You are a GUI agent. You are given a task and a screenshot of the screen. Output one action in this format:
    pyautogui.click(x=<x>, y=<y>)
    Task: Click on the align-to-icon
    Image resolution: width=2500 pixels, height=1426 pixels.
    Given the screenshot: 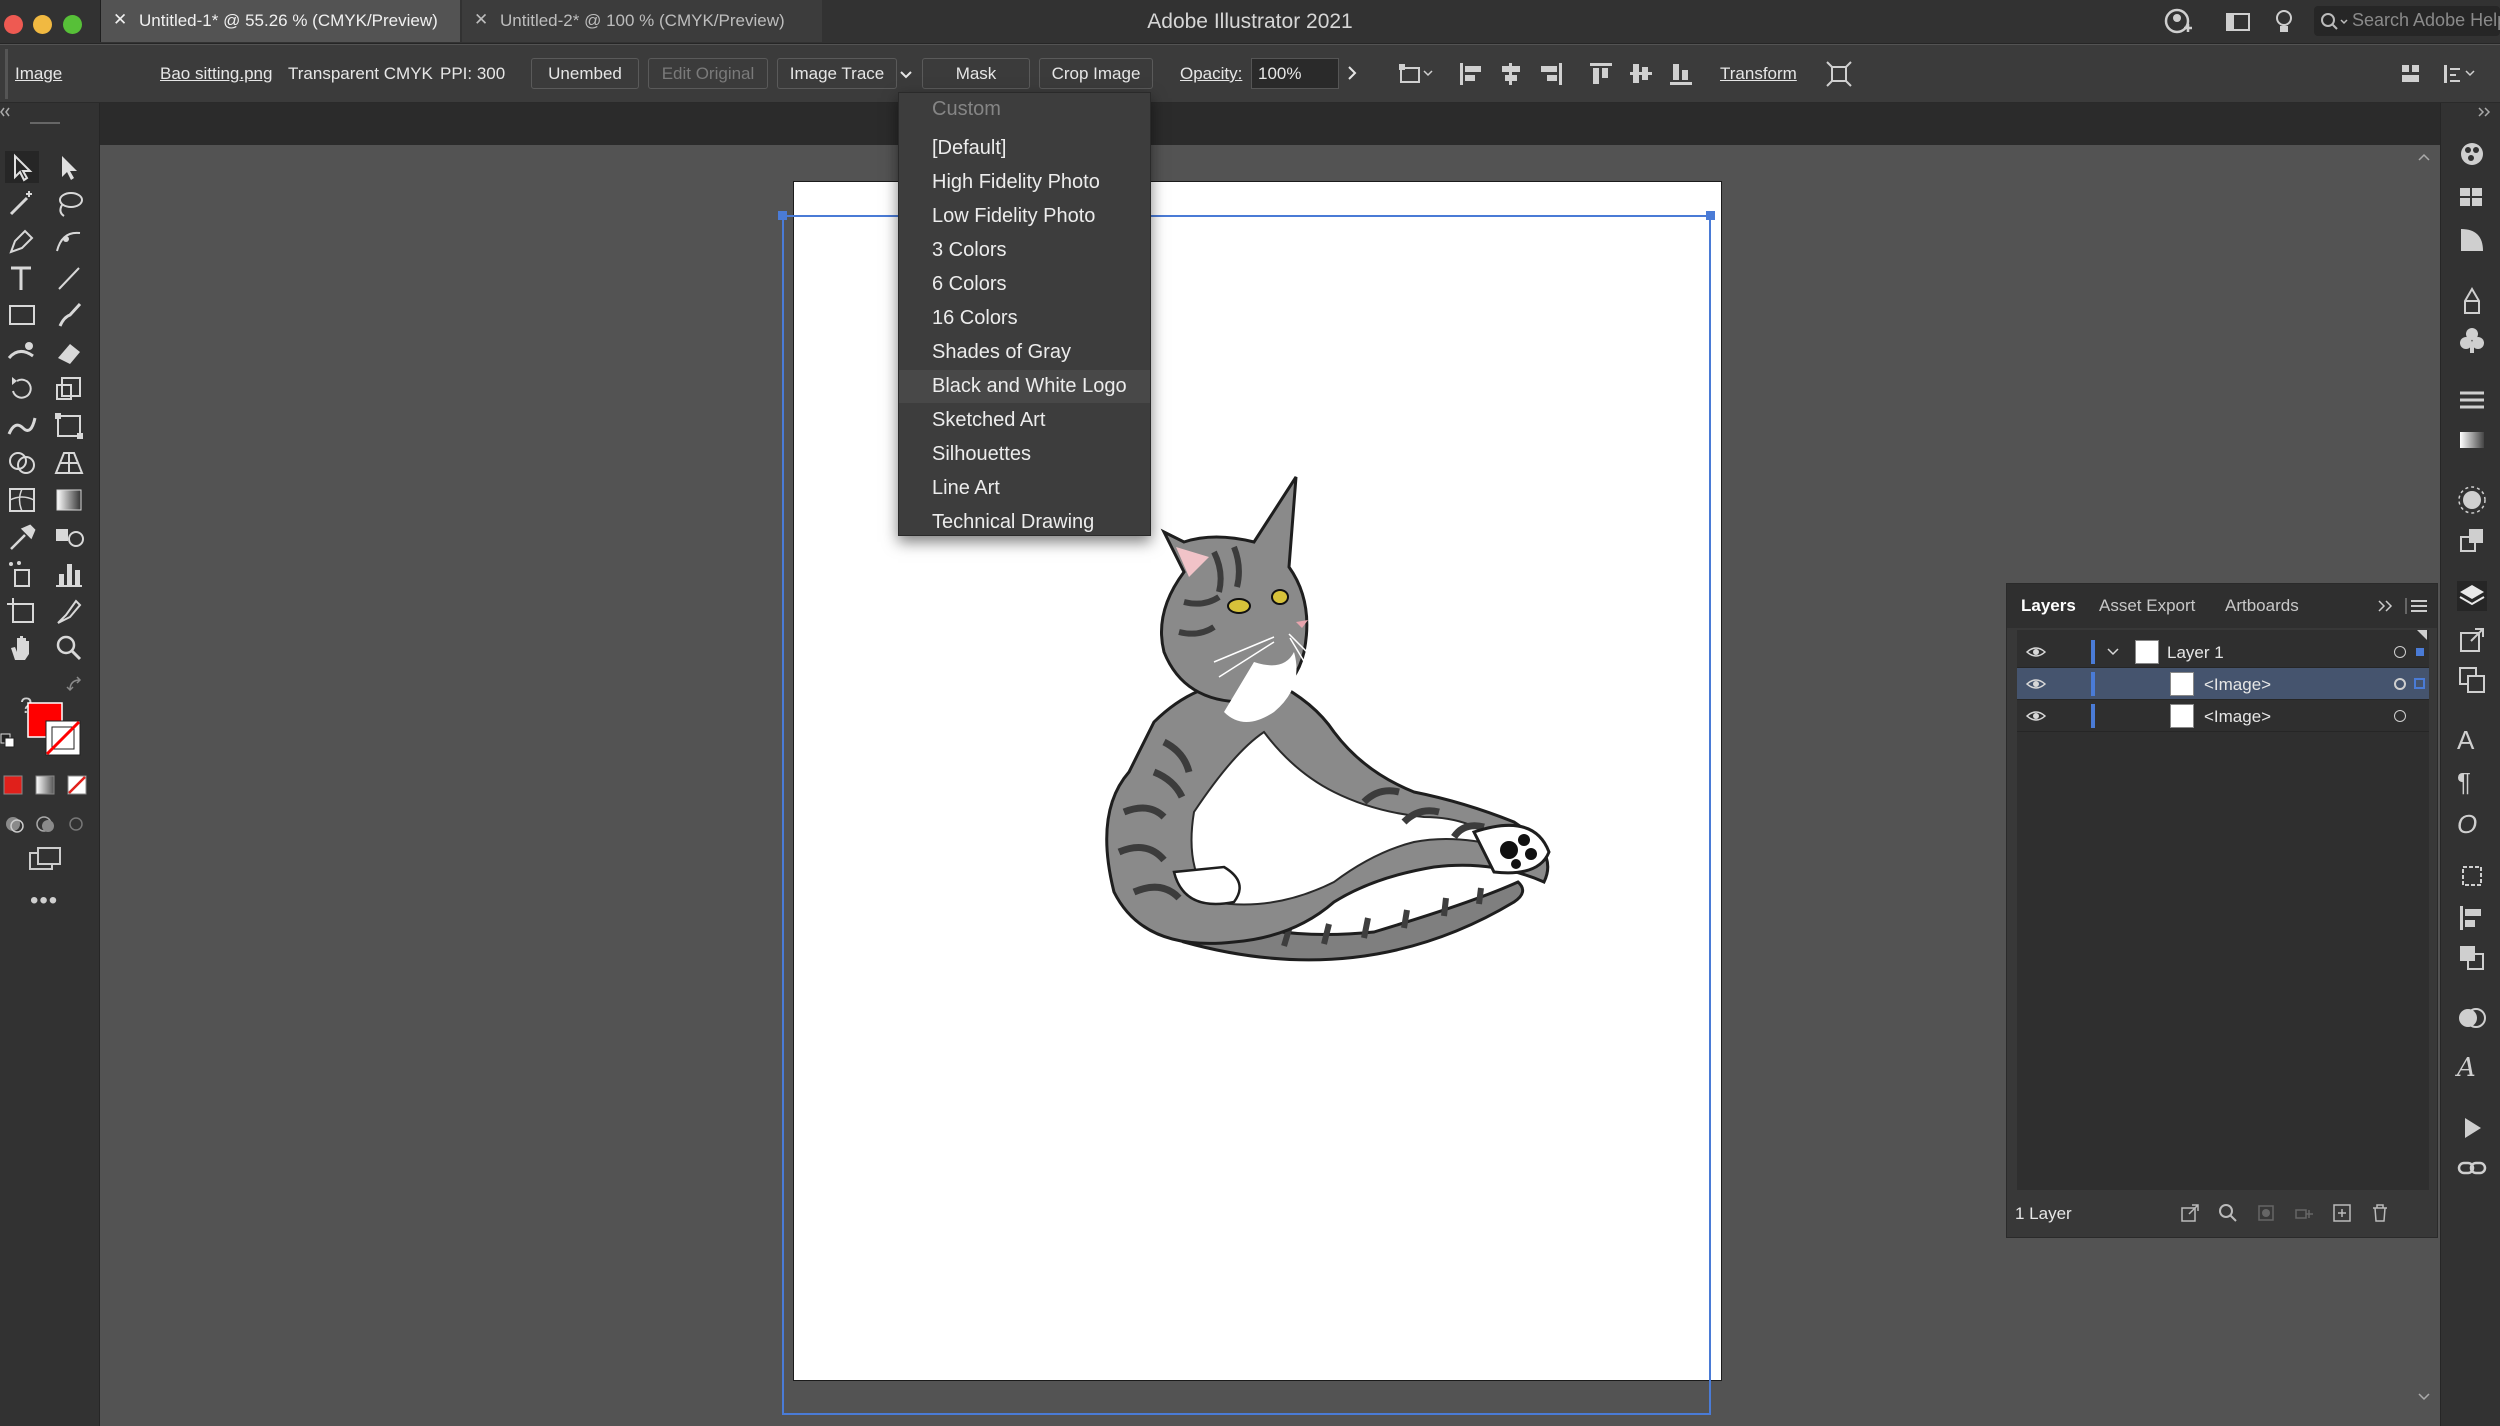 What is the action you would take?
    pyautogui.click(x=1416, y=74)
    